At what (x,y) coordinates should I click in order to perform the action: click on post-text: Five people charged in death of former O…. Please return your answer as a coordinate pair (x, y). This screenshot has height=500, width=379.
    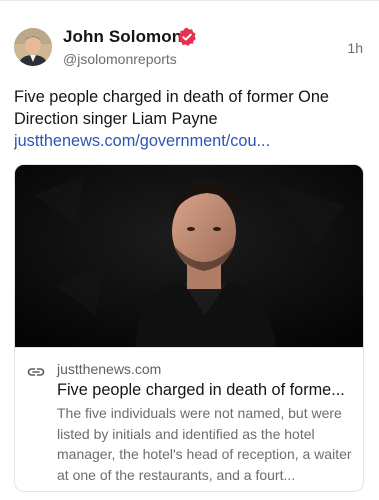
    Looking at the image, I should click on (171, 108).